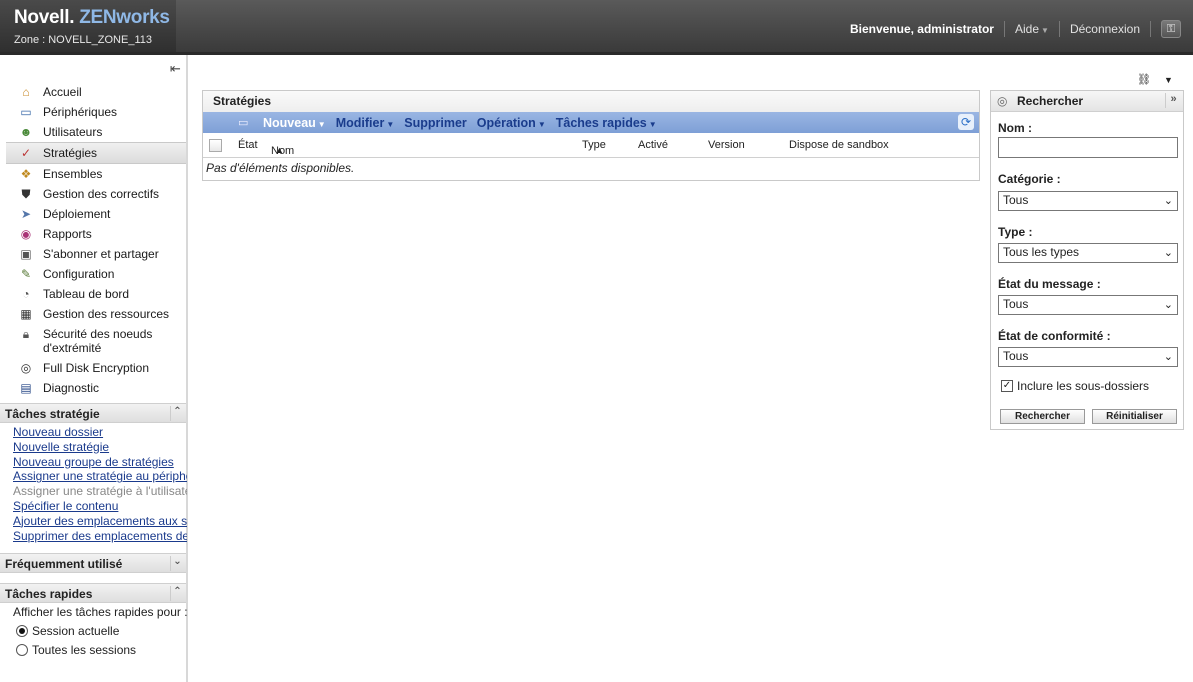  Describe the element at coordinates (52, 414) in the screenshot. I see `section-title: Tâches stratégie` at that location.